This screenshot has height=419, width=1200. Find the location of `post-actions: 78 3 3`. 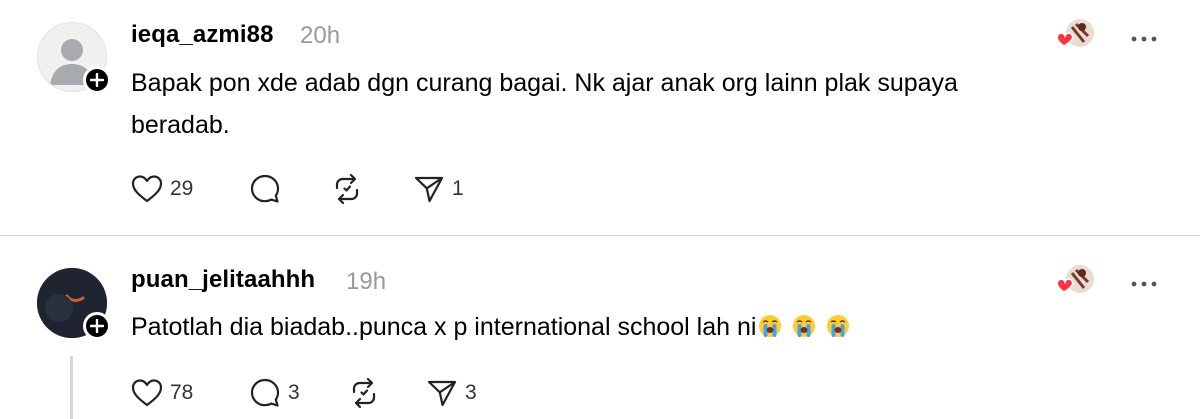

post-actions: 78 3 3 is located at coordinates (304, 393).